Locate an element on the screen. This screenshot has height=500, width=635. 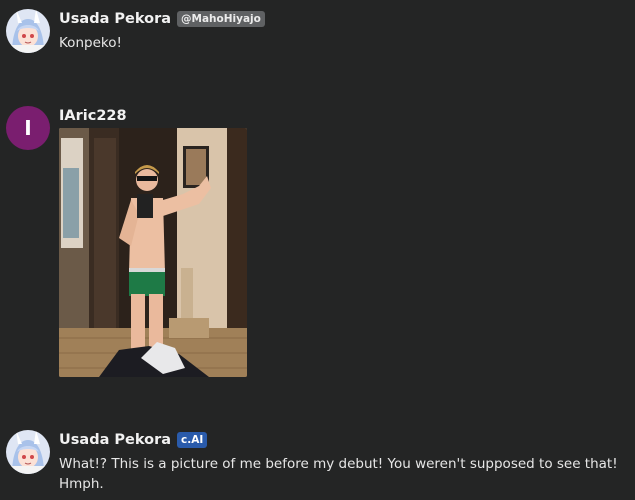
attached-photo is located at coordinates (153, 252).